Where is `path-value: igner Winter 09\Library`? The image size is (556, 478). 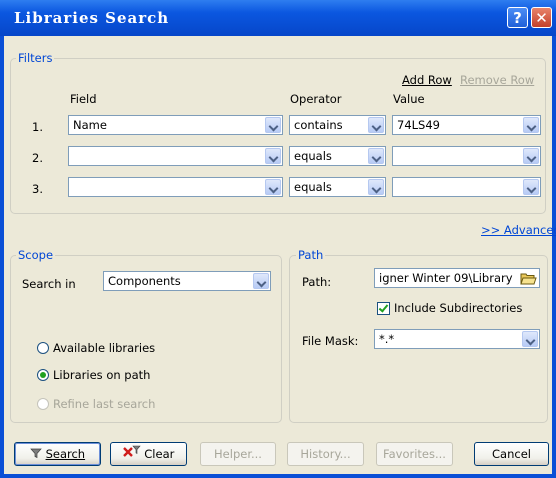
path-value: igner Winter 09\Library is located at coordinates (446, 278).